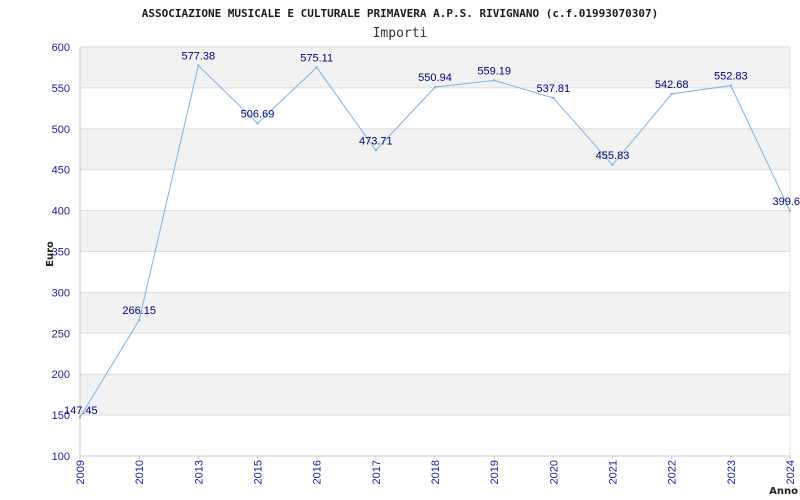 This screenshot has width=800, height=500. Describe the element at coordinates (61, 212) in the screenshot. I see `y-tick-label: 400` at that location.